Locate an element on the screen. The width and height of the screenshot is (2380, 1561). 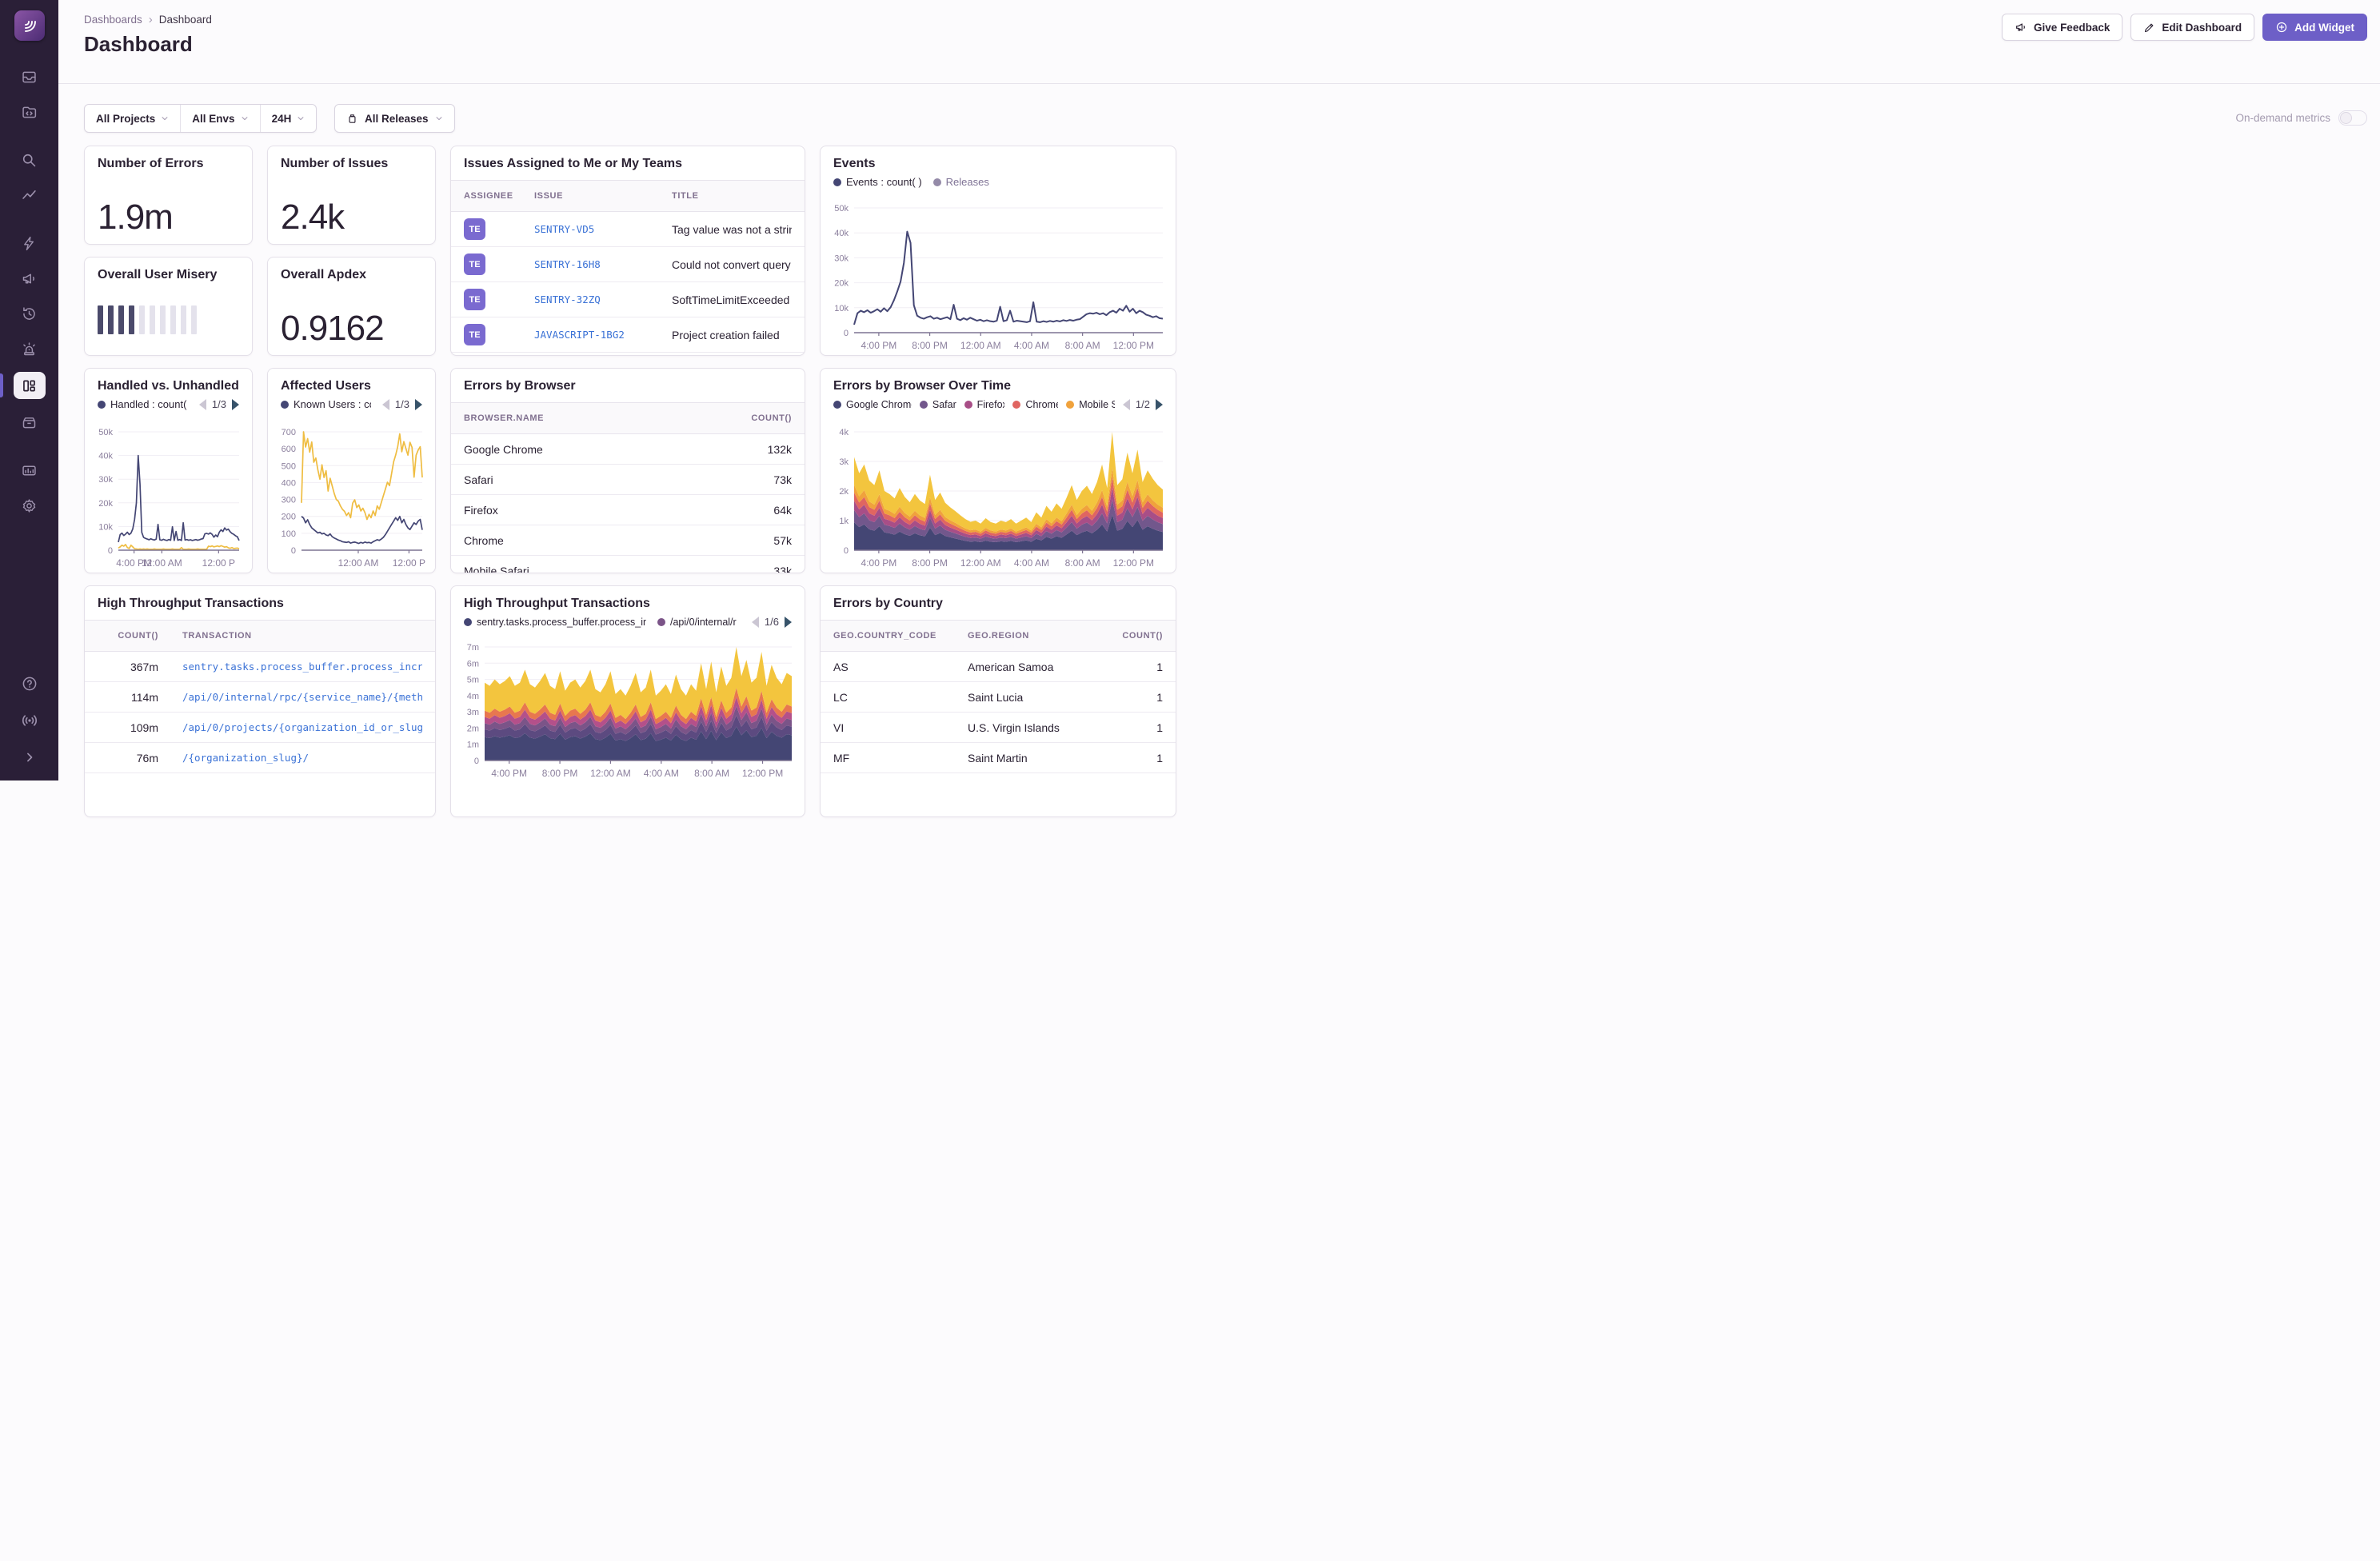
legend-label: Handled : count( ) is located at coordinates (149, 404).